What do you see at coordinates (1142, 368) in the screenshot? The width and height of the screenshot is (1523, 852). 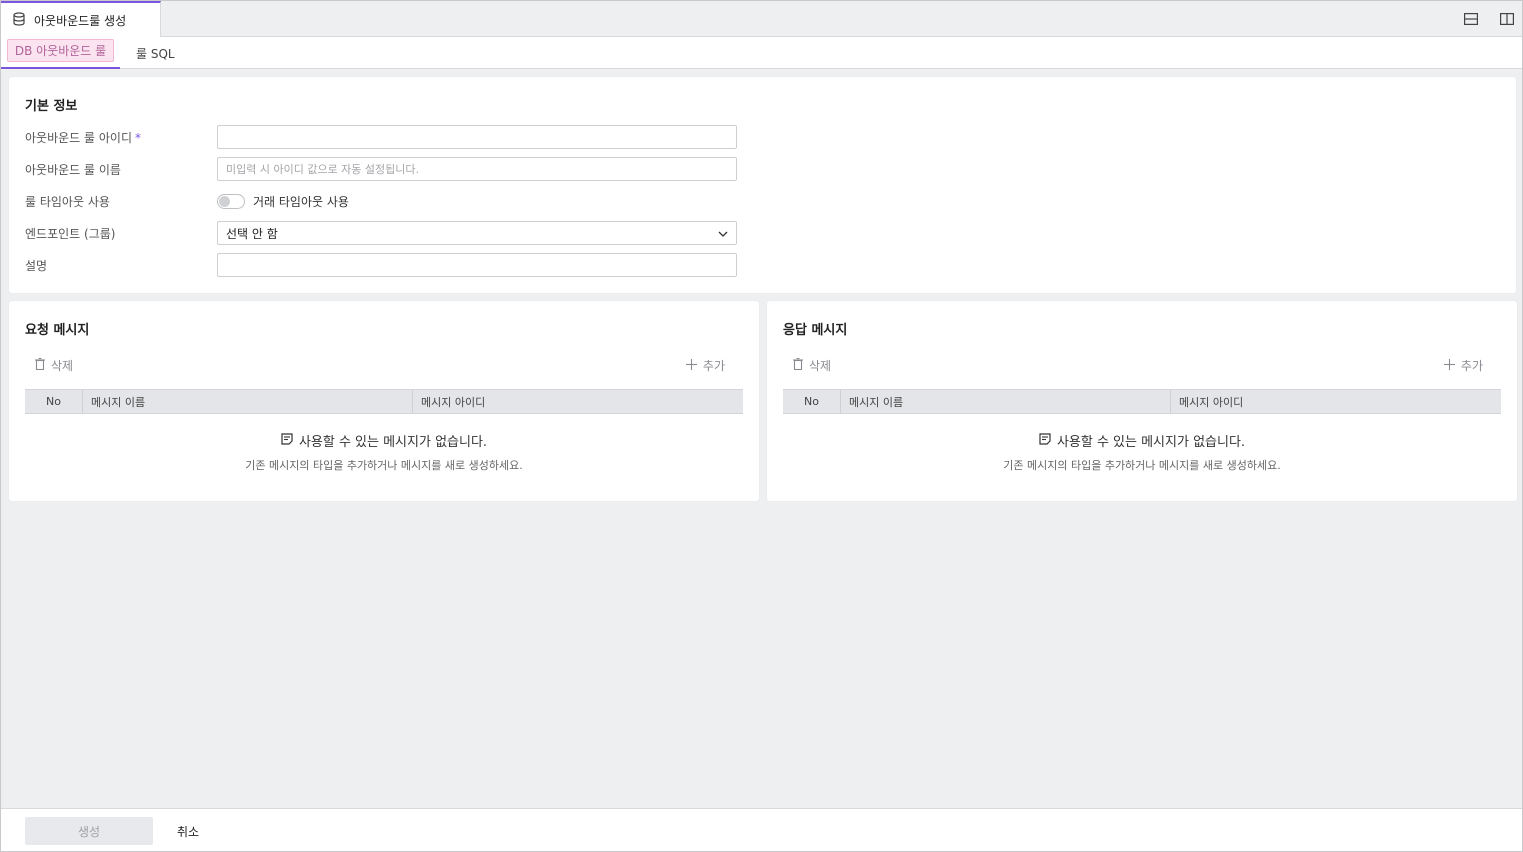 I see `response-toolbar: 삭제 추가` at bounding box center [1142, 368].